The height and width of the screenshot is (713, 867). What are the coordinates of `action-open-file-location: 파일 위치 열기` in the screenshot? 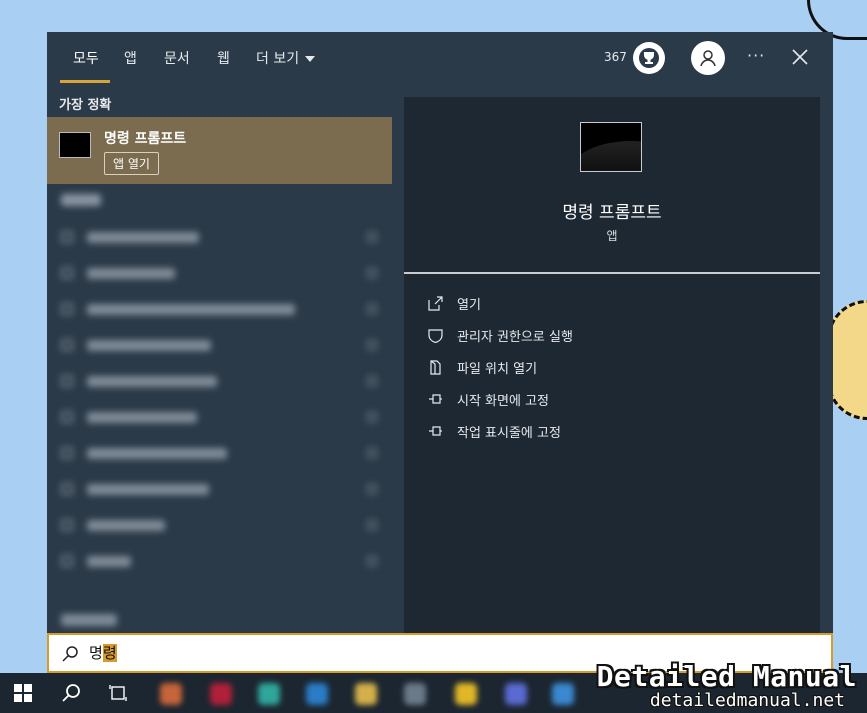 It's located at (483, 367).